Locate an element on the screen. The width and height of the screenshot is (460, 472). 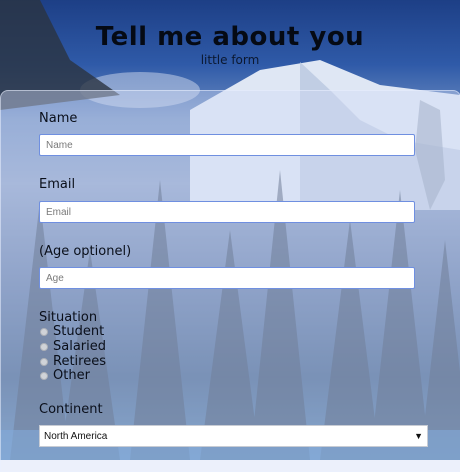
continent-label: Continent is located at coordinates (71, 409).